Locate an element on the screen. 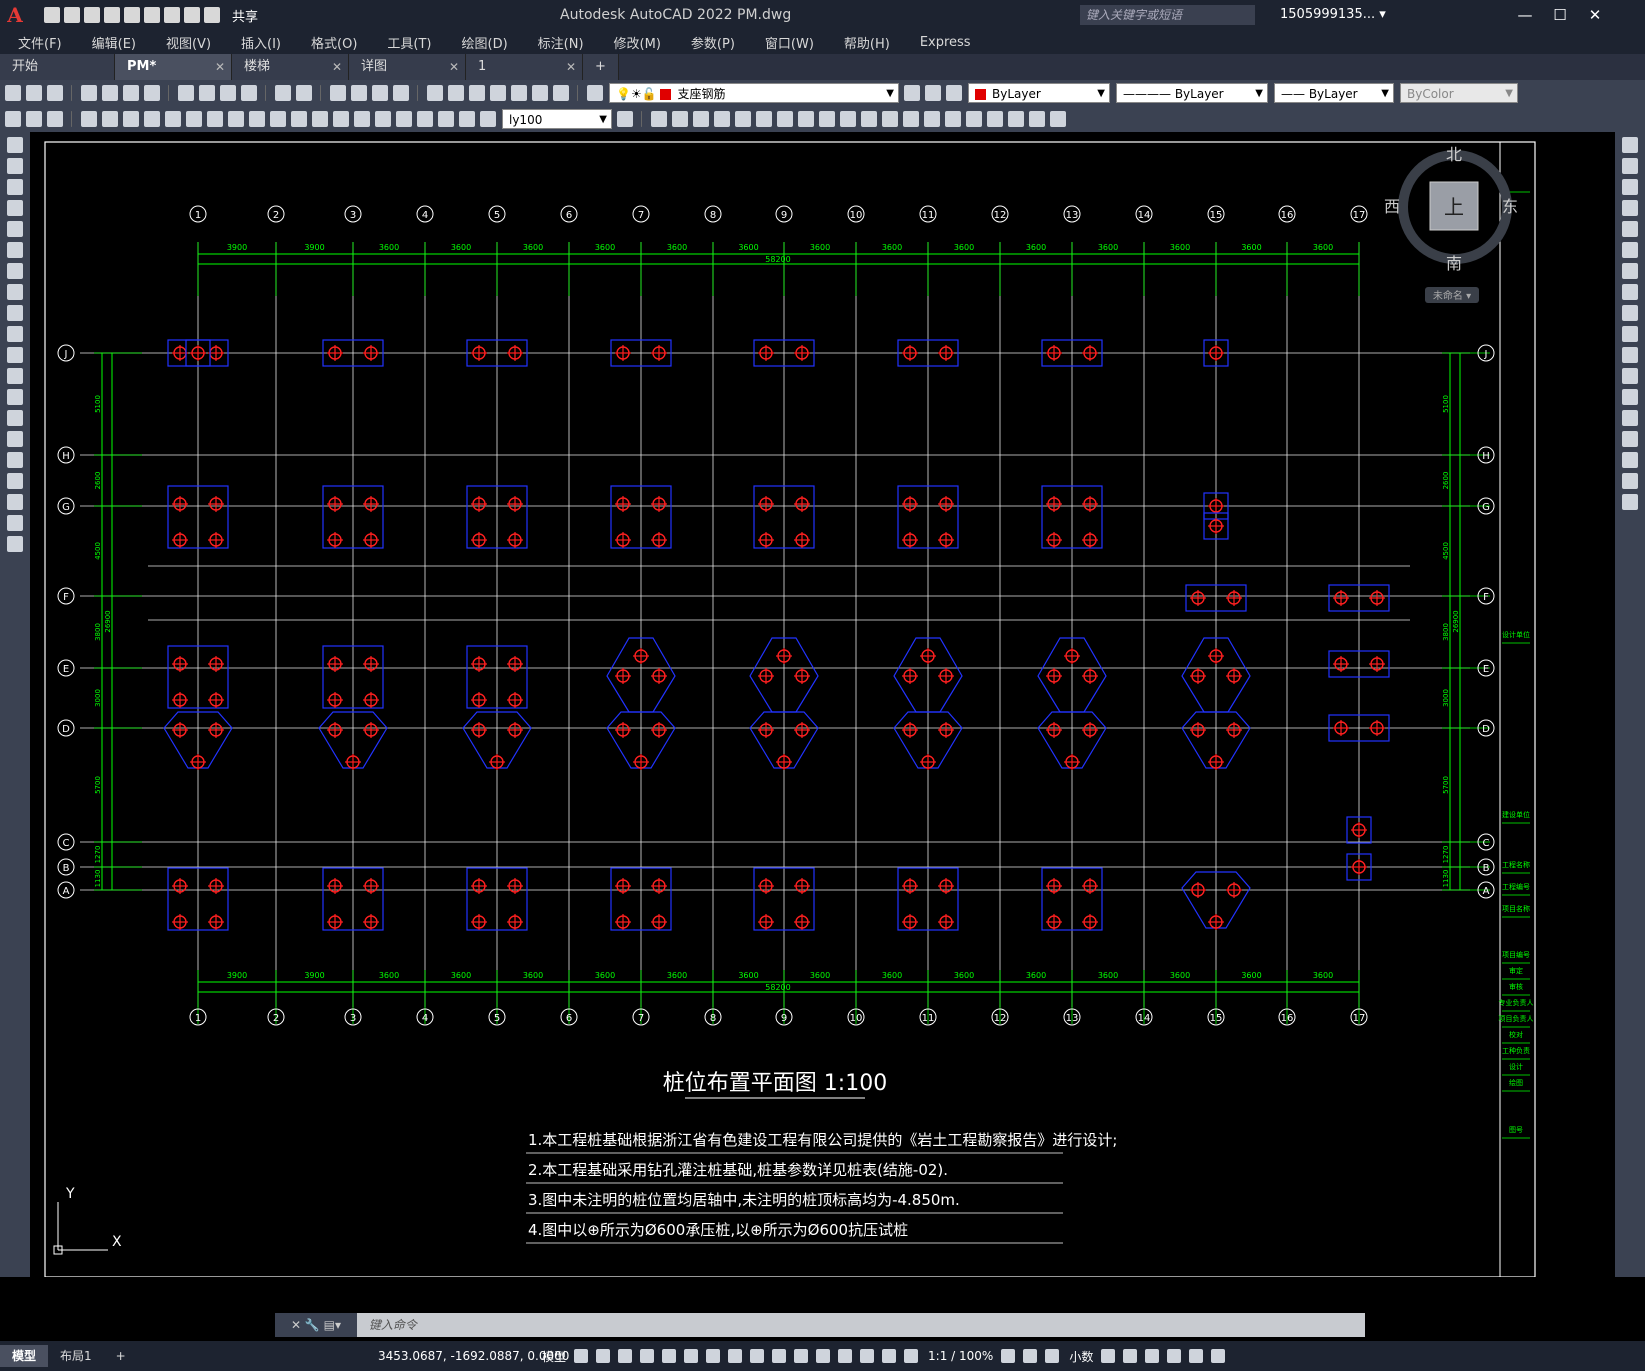  make-current-icon is located at coordinates (912, 93).